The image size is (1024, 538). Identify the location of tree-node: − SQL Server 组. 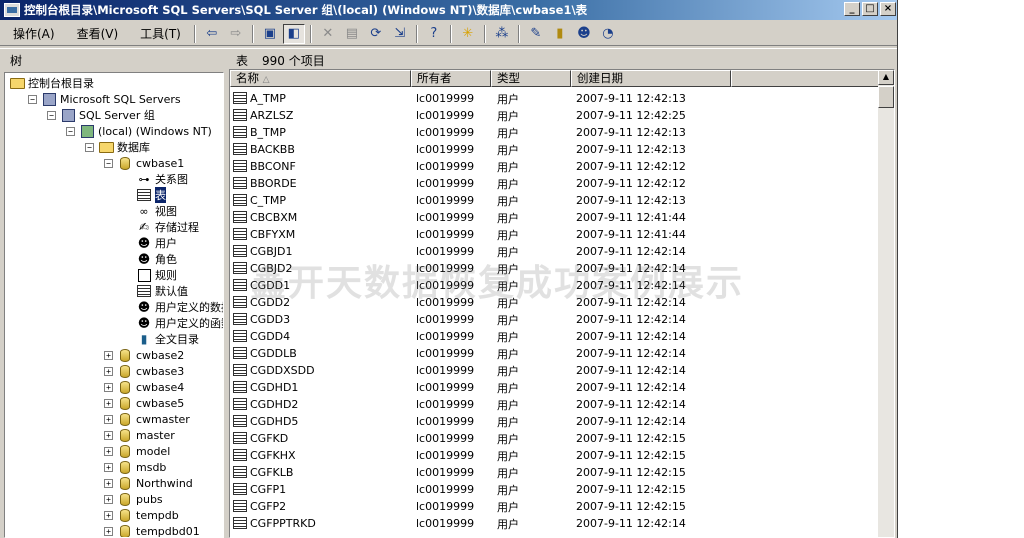
(101, 115).